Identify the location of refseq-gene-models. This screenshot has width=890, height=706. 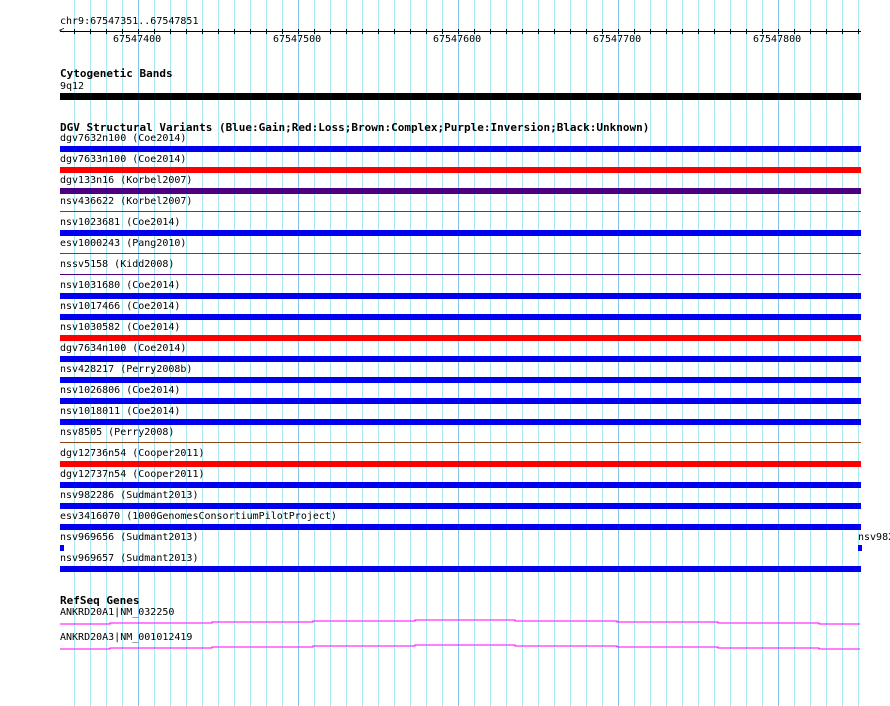
(460, 634).